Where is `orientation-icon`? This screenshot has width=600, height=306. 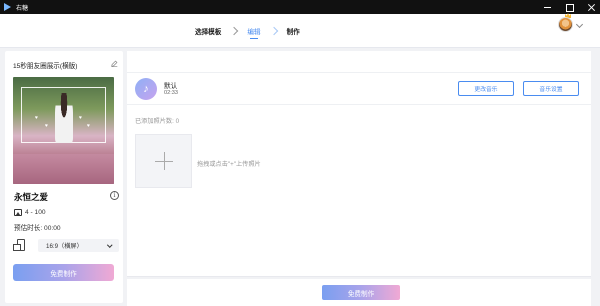 orientation-icon is located at coordinates (19, 245).